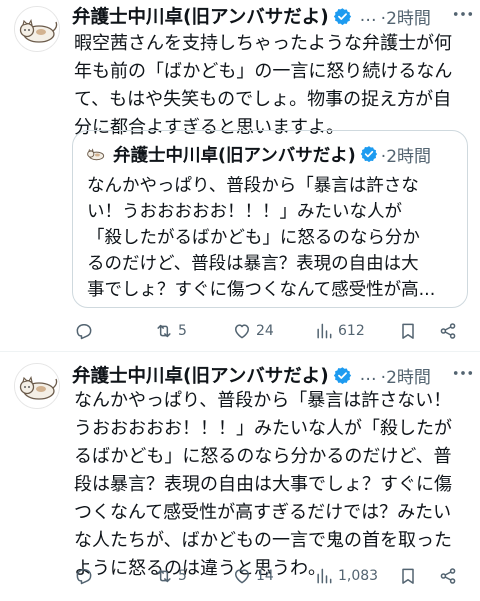  I want to click on text-line: て、もはや失笑ものでしょ。物事の捉え方が自, so click(263, 99).